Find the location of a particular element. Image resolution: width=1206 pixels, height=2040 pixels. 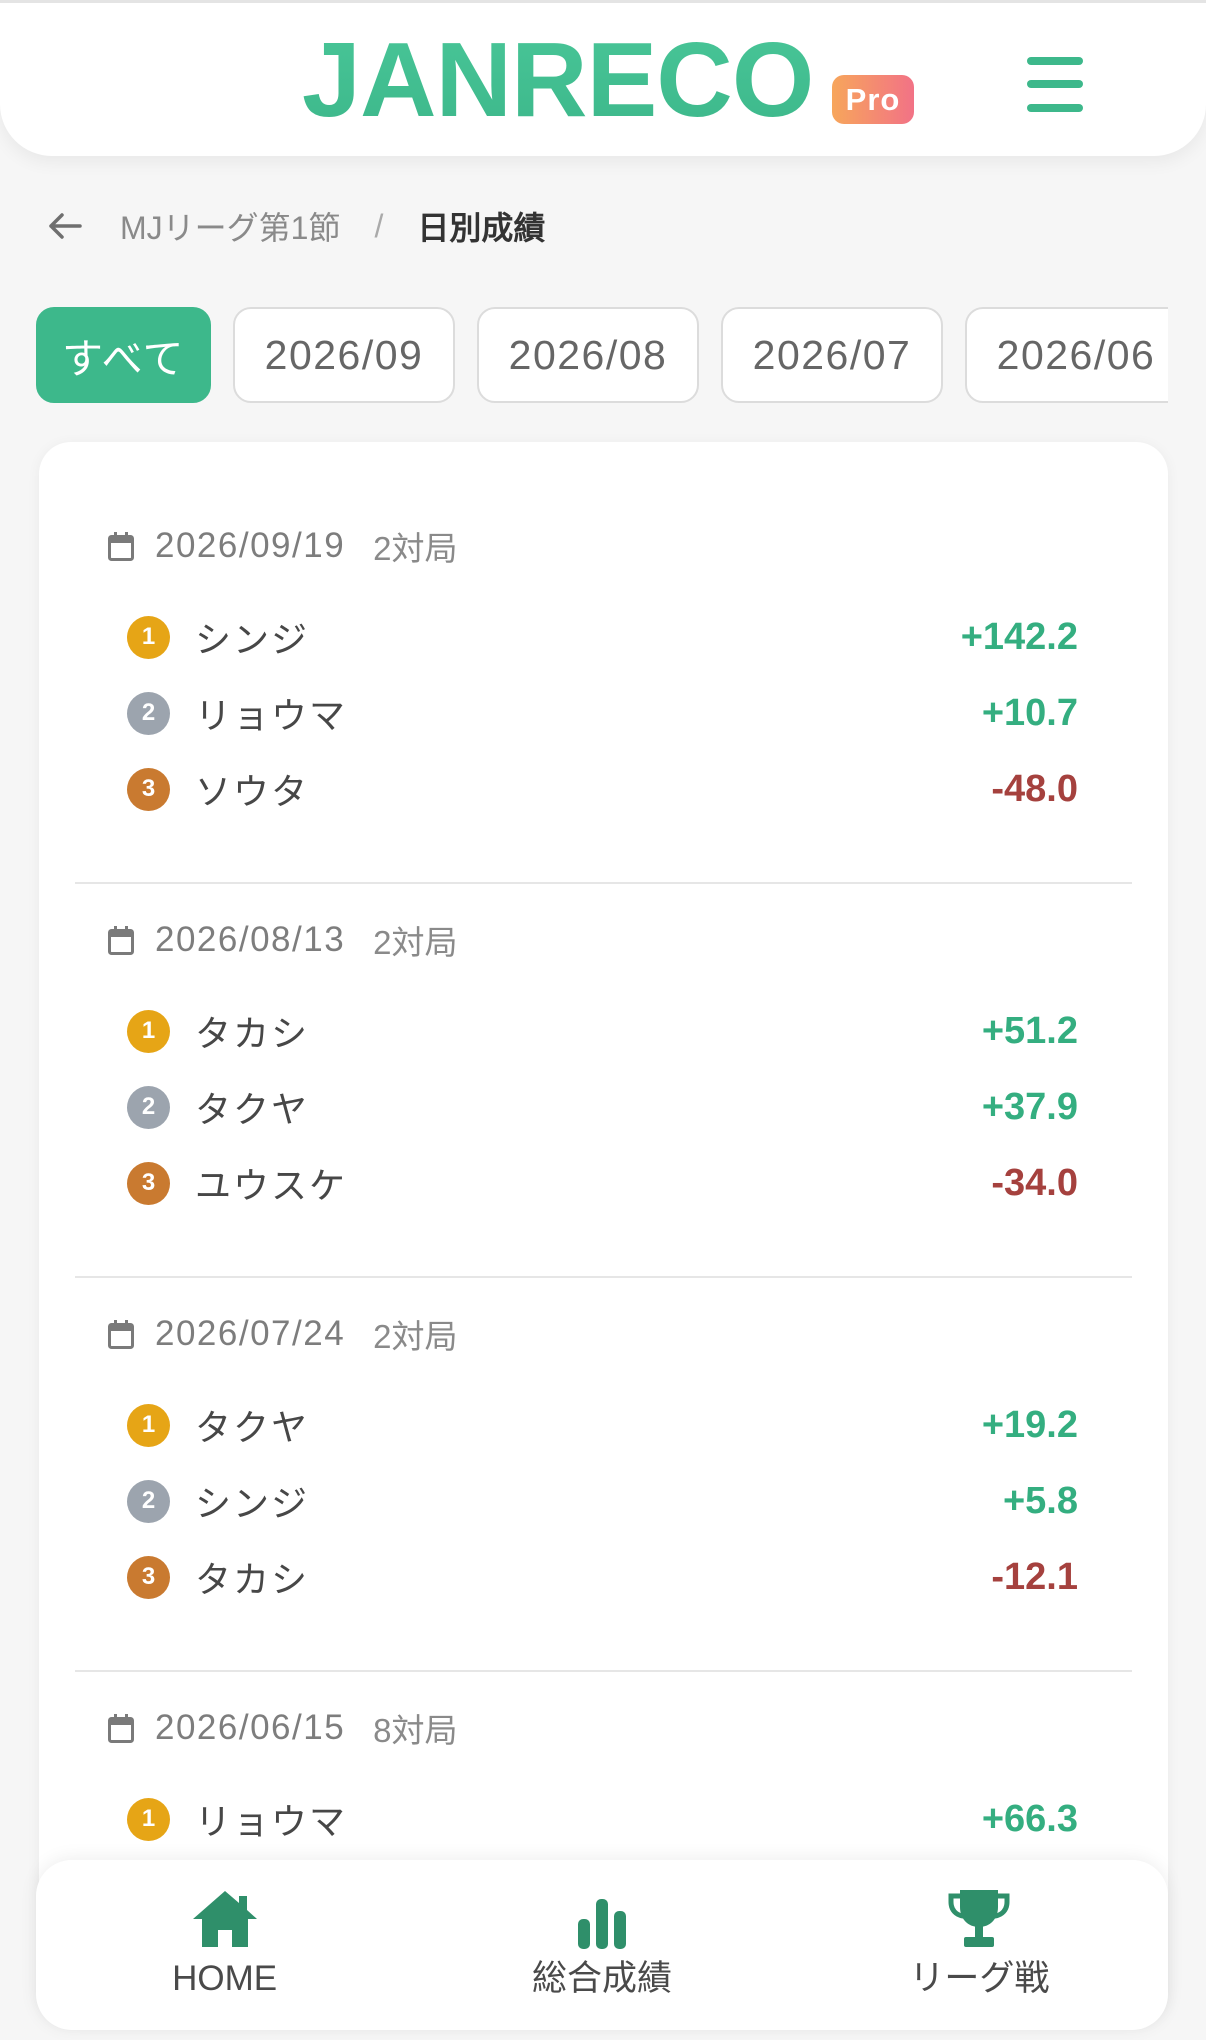

player-score: +10.7 is located at coordinates (1029, 712).